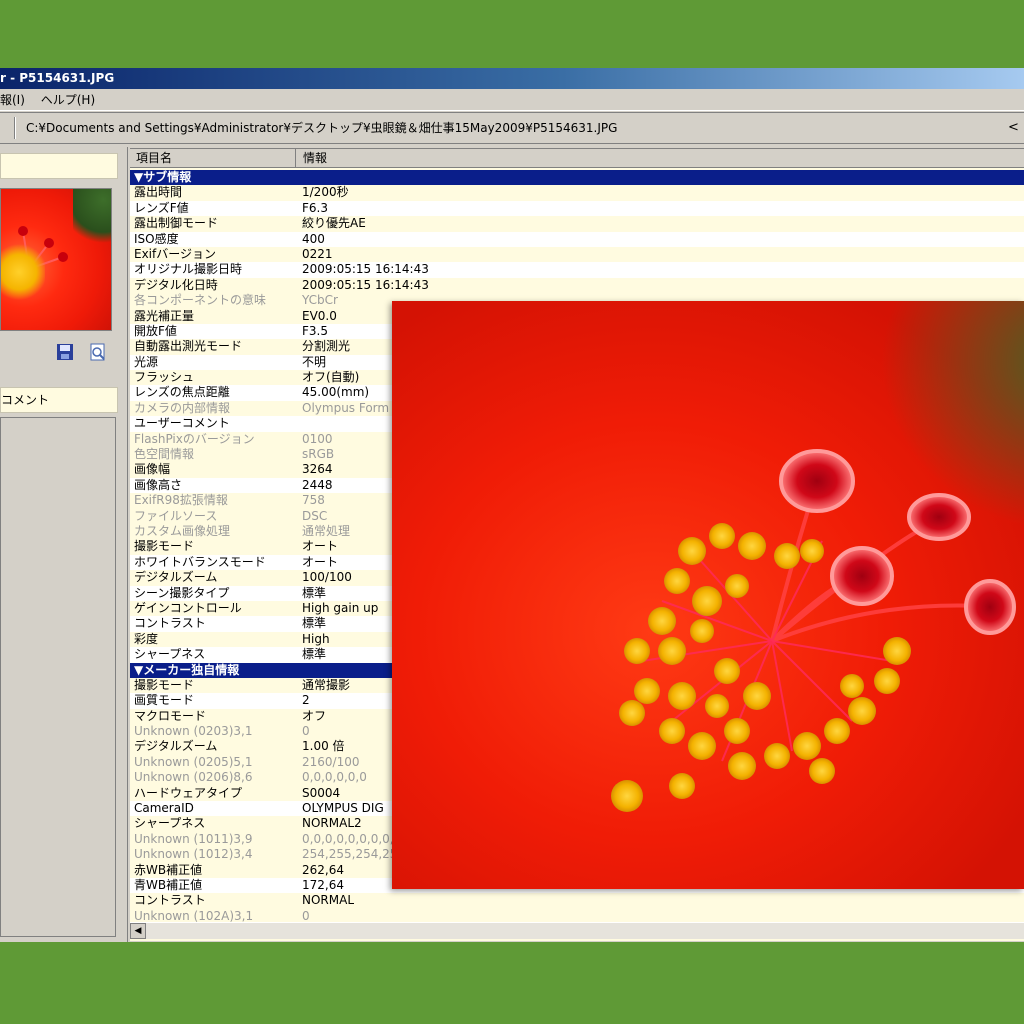 The width and height of the screenshot is (1024, 1024). Describe the element at coordinates (152, 469) in the screenshot. I see `row-item-name: 画像幅` at that location.